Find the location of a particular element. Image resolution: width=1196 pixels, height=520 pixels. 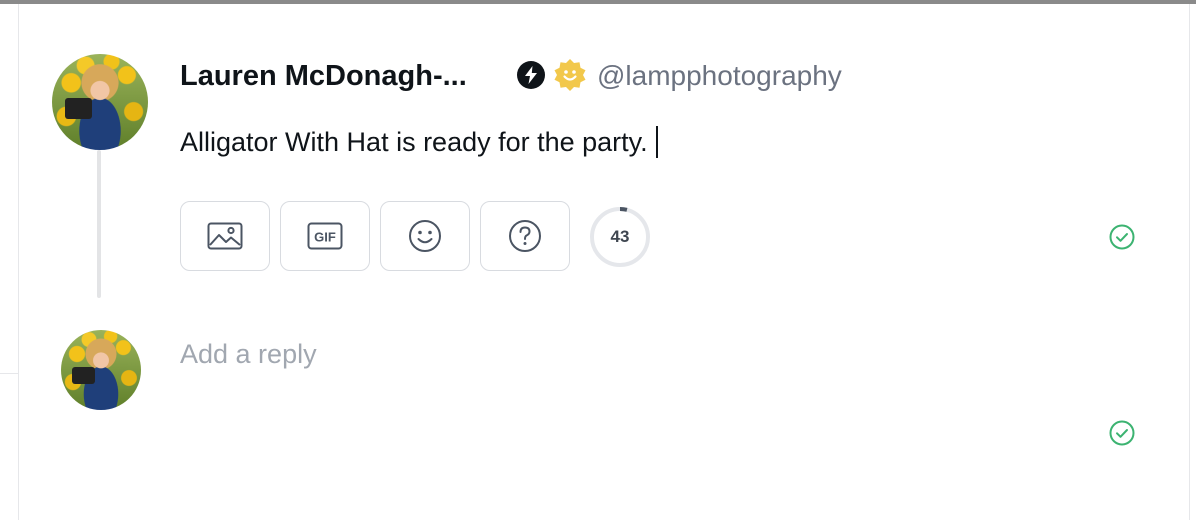

reply-input is located at coordinates (630, 354).